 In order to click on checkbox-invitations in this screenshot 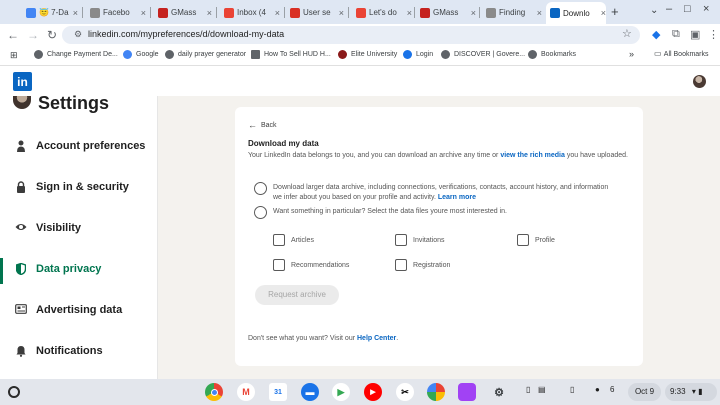, I will do `click(401, 240)`.